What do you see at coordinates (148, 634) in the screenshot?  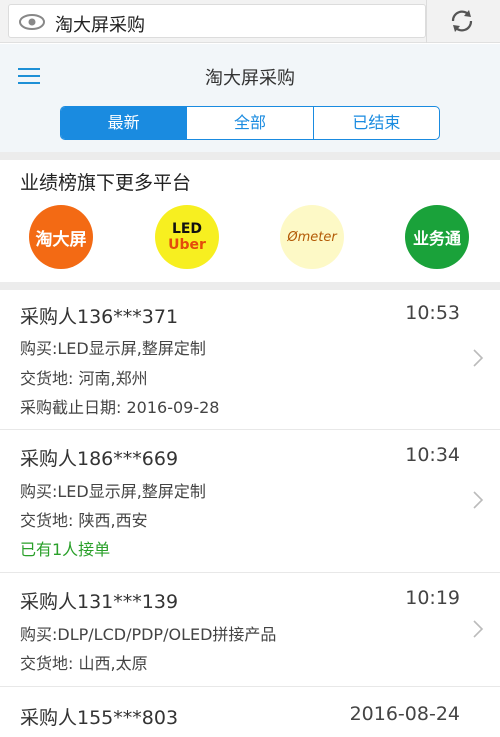 I see `purchase-item: 购买:DLP/LCD/PDP/OLED拼接产品` at bounding box center [148, 634].